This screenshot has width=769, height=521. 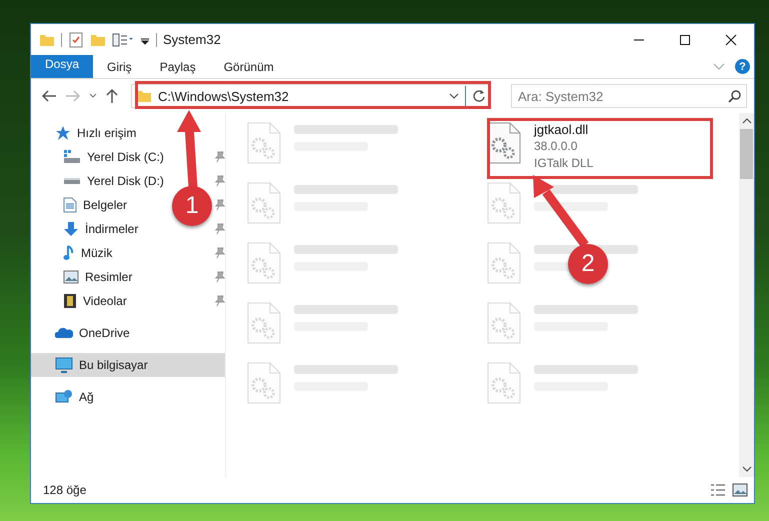 What do you see at coordinates (128, 365) in the screenshot?
I see `sidebar-item: Bu bilgisayar` at bounding box center [128, 365].